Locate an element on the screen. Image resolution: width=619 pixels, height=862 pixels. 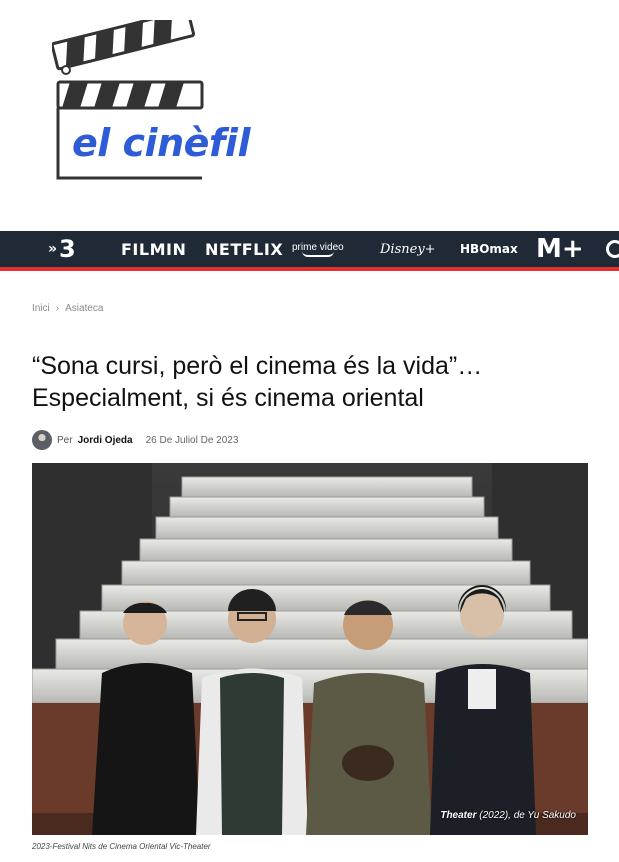
nav-item-label: M+ is located at coordinates (560, 249).